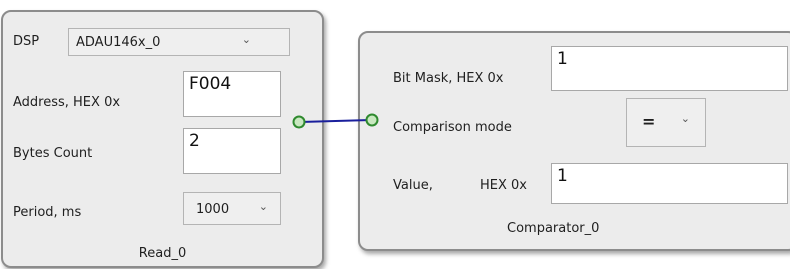 Image resolution: width=790 pixels, height=269 pixels. I want to click on output-port-icon, so click(299, 122).